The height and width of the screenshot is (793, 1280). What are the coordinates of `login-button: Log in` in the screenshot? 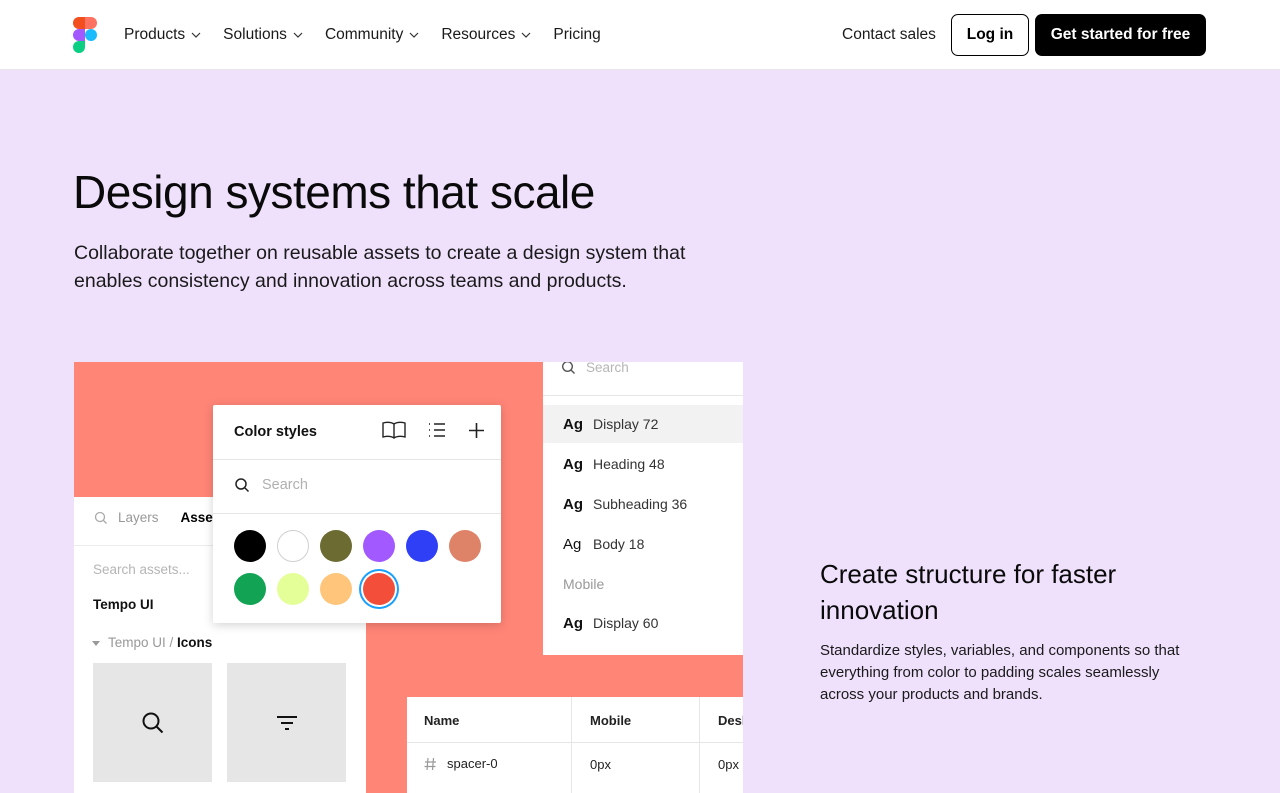 It's located at (990, 35).